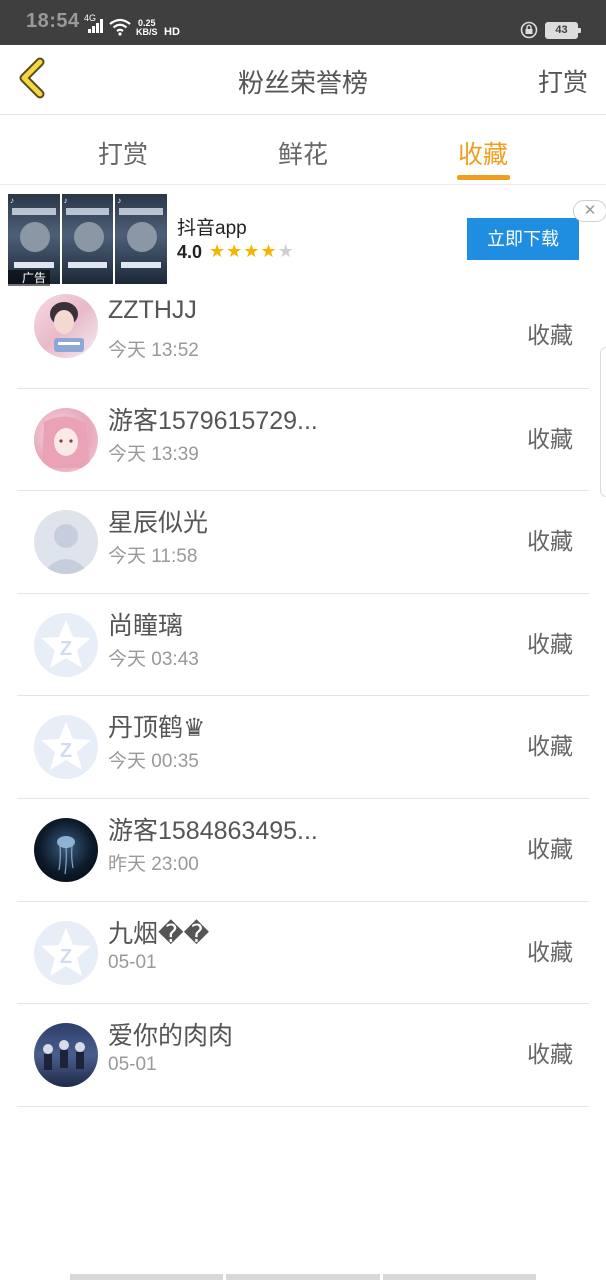  I want to click on page-title: 粉丝荣誉榜, so click(302, 83).